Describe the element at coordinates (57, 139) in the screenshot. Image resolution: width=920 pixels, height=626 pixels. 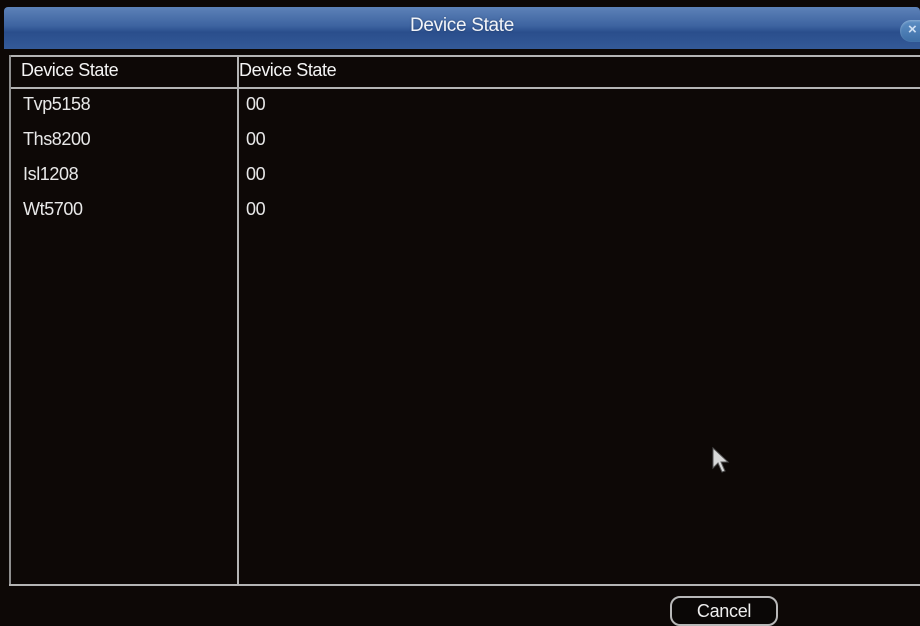
I see `device-name-cell: Ths8200` at that location.